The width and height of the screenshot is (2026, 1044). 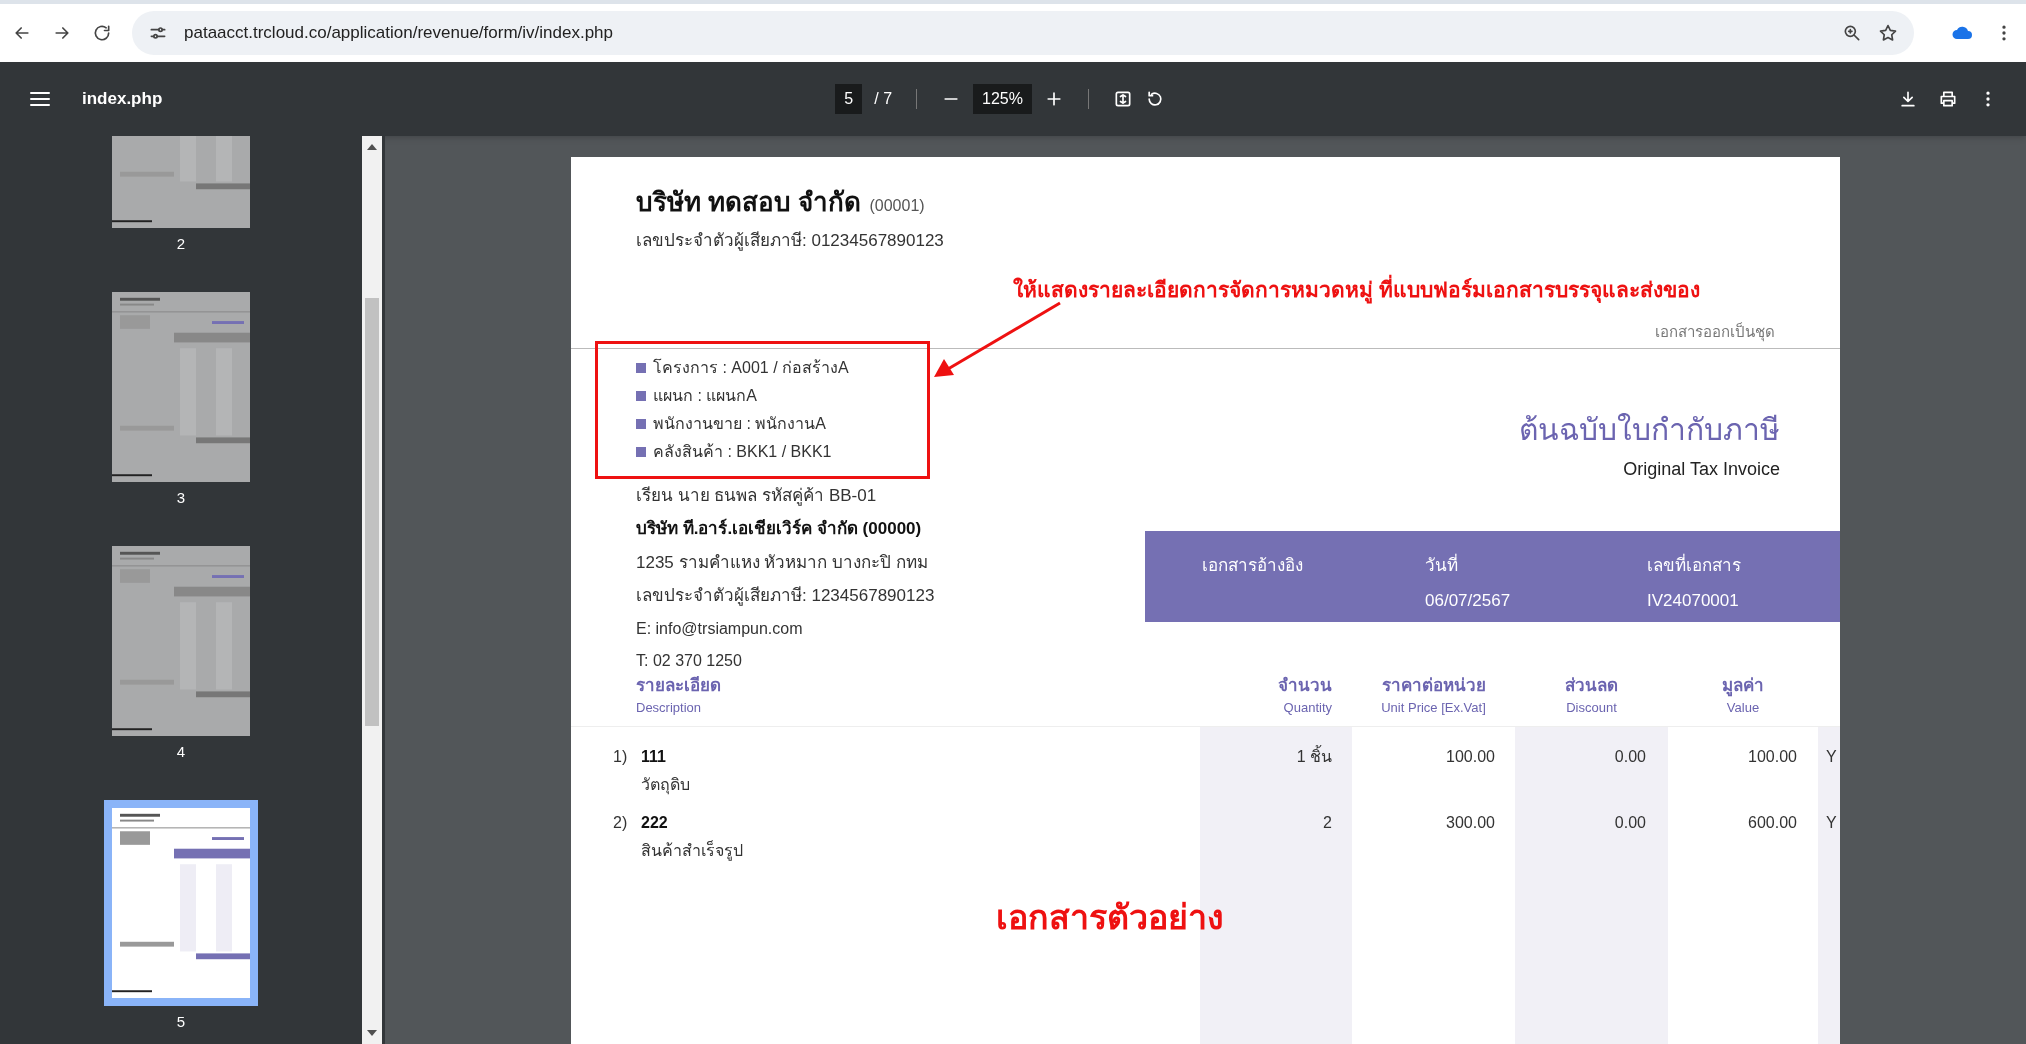 What do you see at coordinates (399, 33) in the screenshot?
I see `url-text: pataacct.trcloud.co/application/revenue/form/iv/index.php` at bounding box center [399, 33].